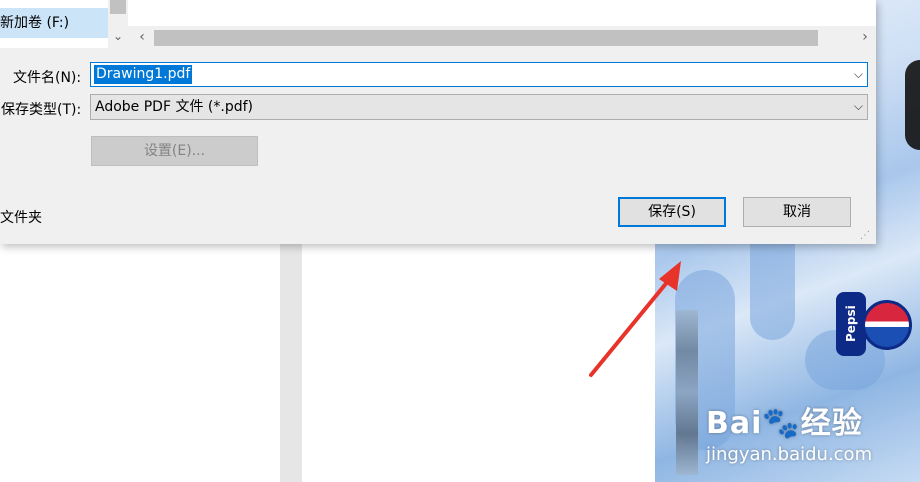  What do you see at coordinates (118, 7) in the screenshot?
I see `nav-scroll-thumb` at bounding box center [118, 7].